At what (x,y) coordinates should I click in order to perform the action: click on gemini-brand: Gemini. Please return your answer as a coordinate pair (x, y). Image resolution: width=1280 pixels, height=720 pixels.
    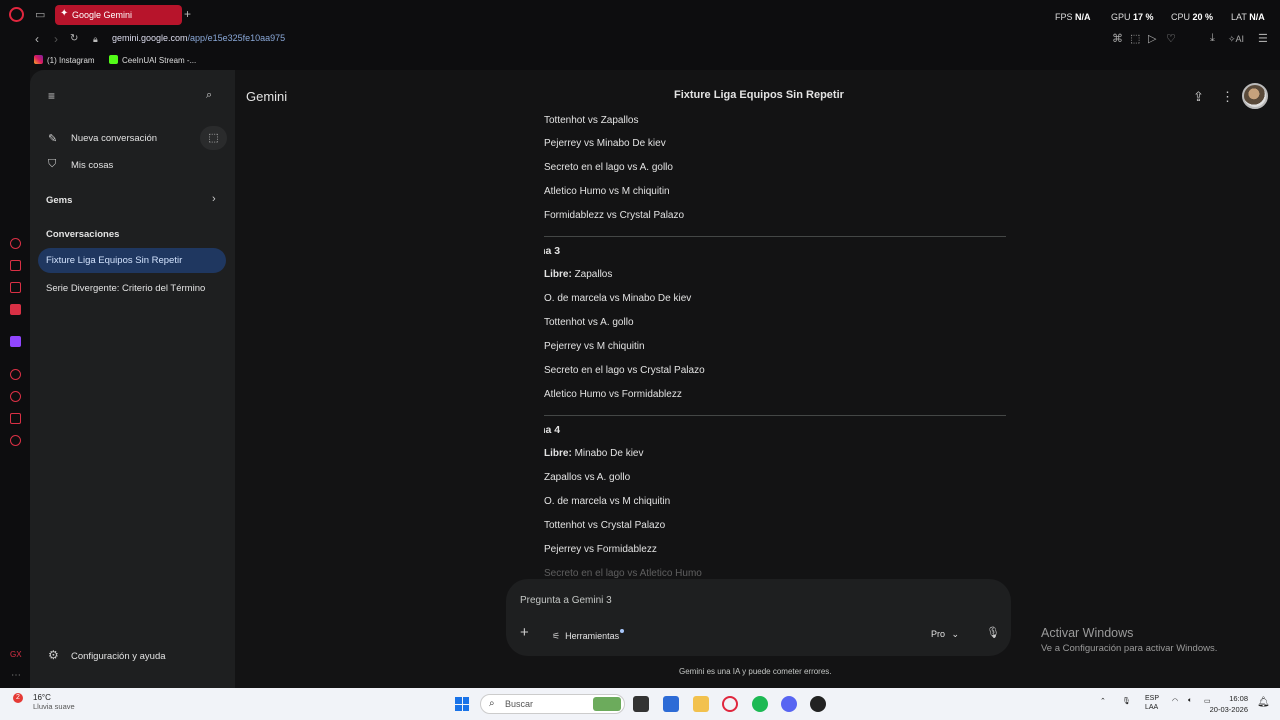
    Looking at the image, I should click on (266, 96).